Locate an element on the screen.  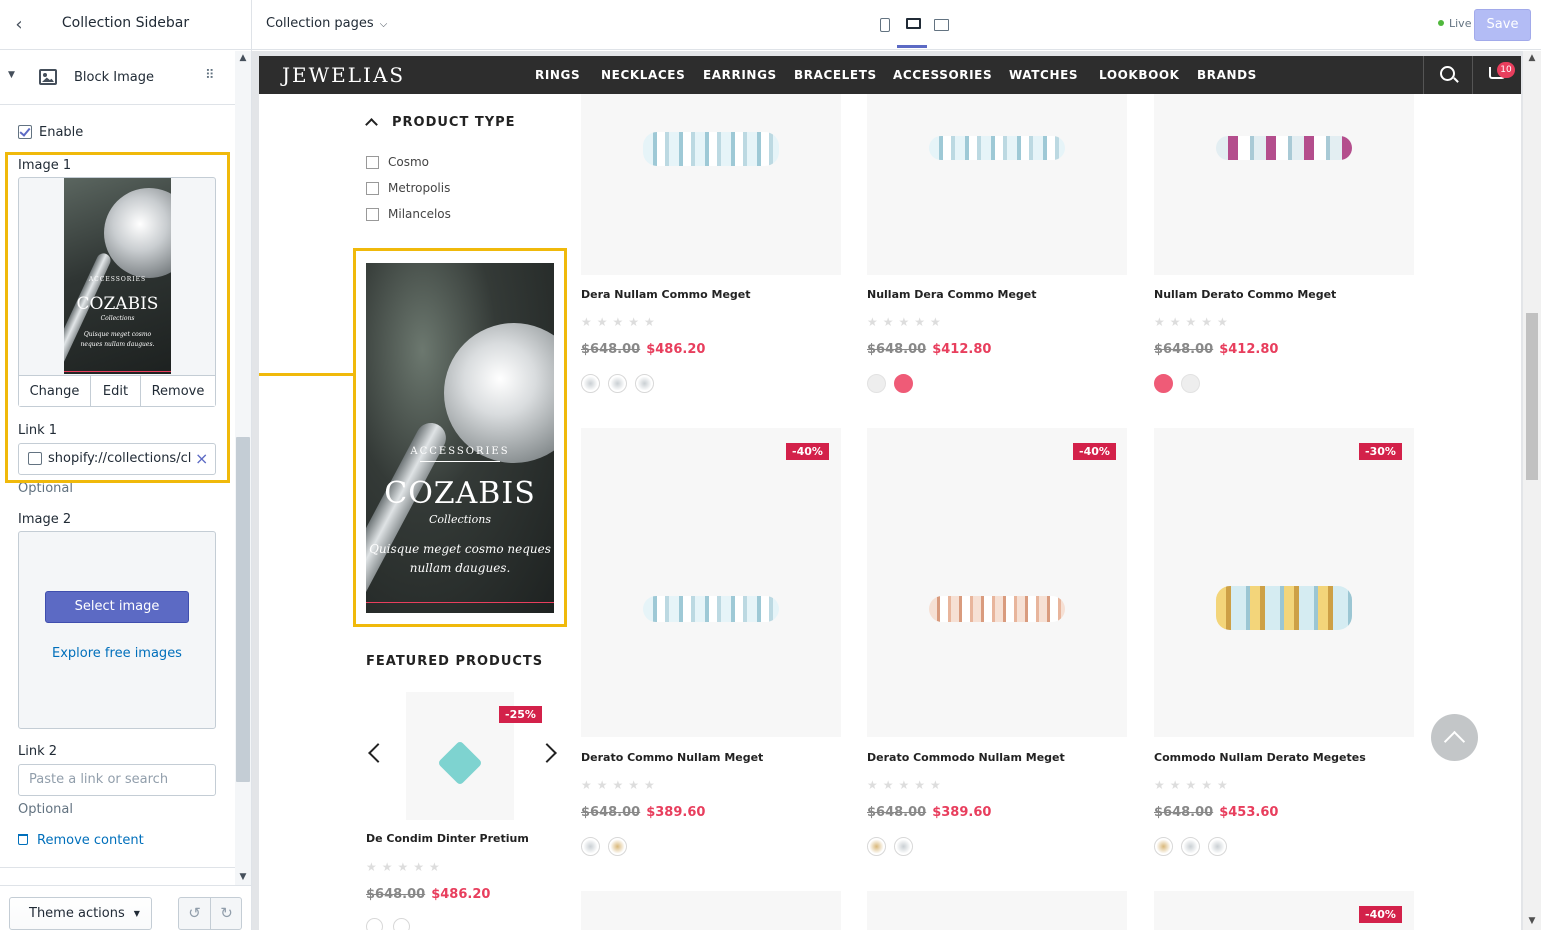
menu-rings: RINGS is located at coordinates (557, 75).